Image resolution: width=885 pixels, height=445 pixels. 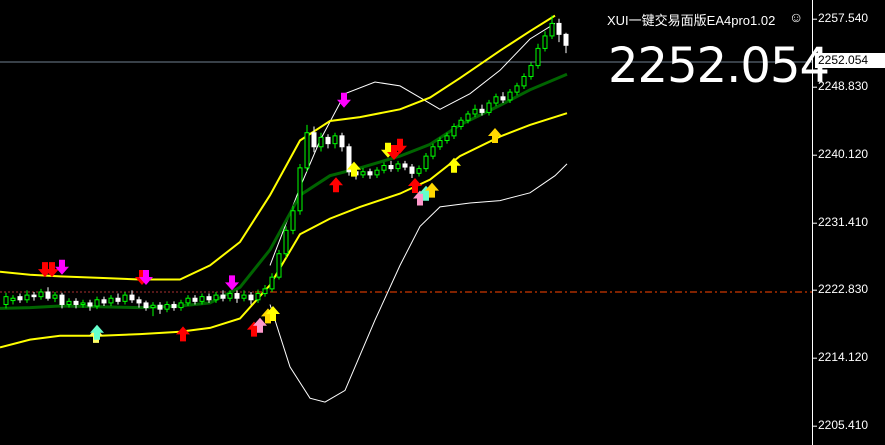 What do you see at coordinates (850, 60) in the screenshot?
I see `current-price-tag: 2252.054` at bounding box center [850, 60].